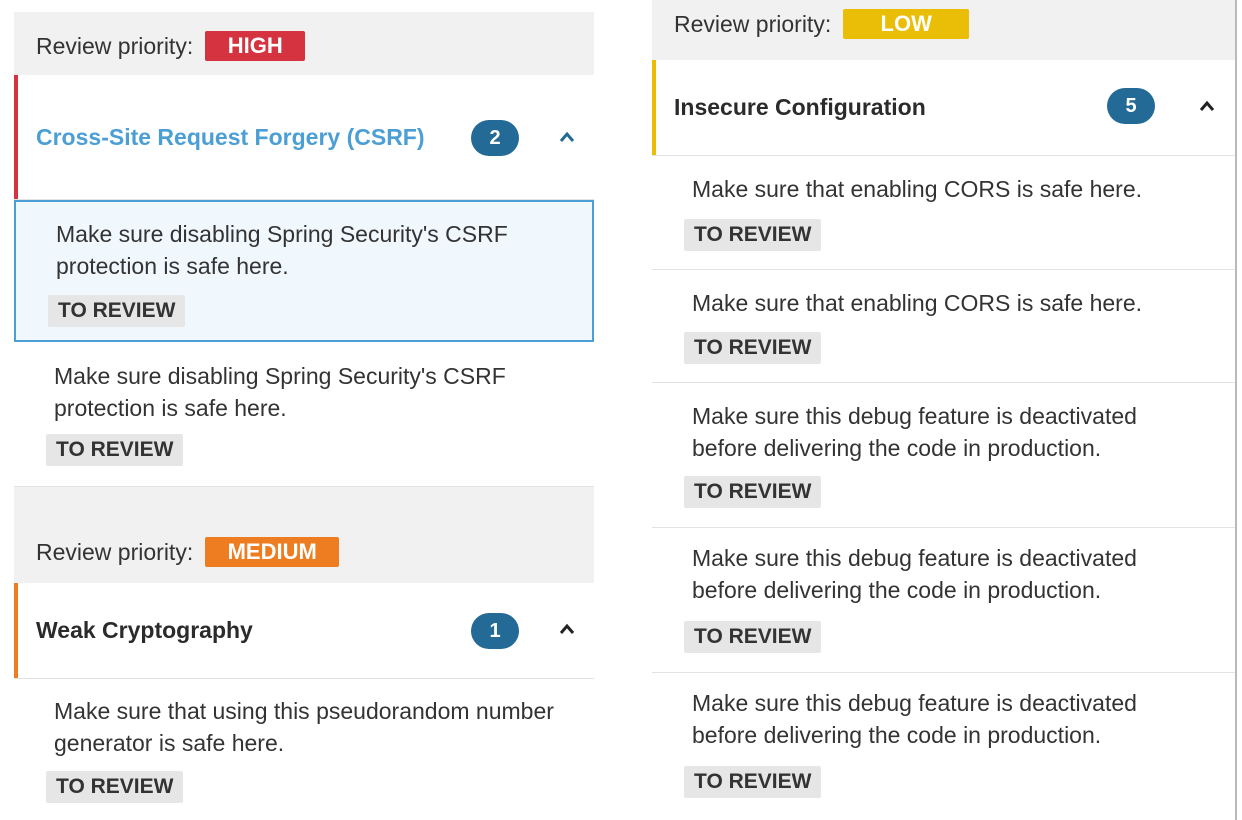 The image size is (1242, 820). What do you see at coordinates (255, 46) in the screenshot?
I see `priority-badge-high: HIGH` at bounding box center [255, 46].